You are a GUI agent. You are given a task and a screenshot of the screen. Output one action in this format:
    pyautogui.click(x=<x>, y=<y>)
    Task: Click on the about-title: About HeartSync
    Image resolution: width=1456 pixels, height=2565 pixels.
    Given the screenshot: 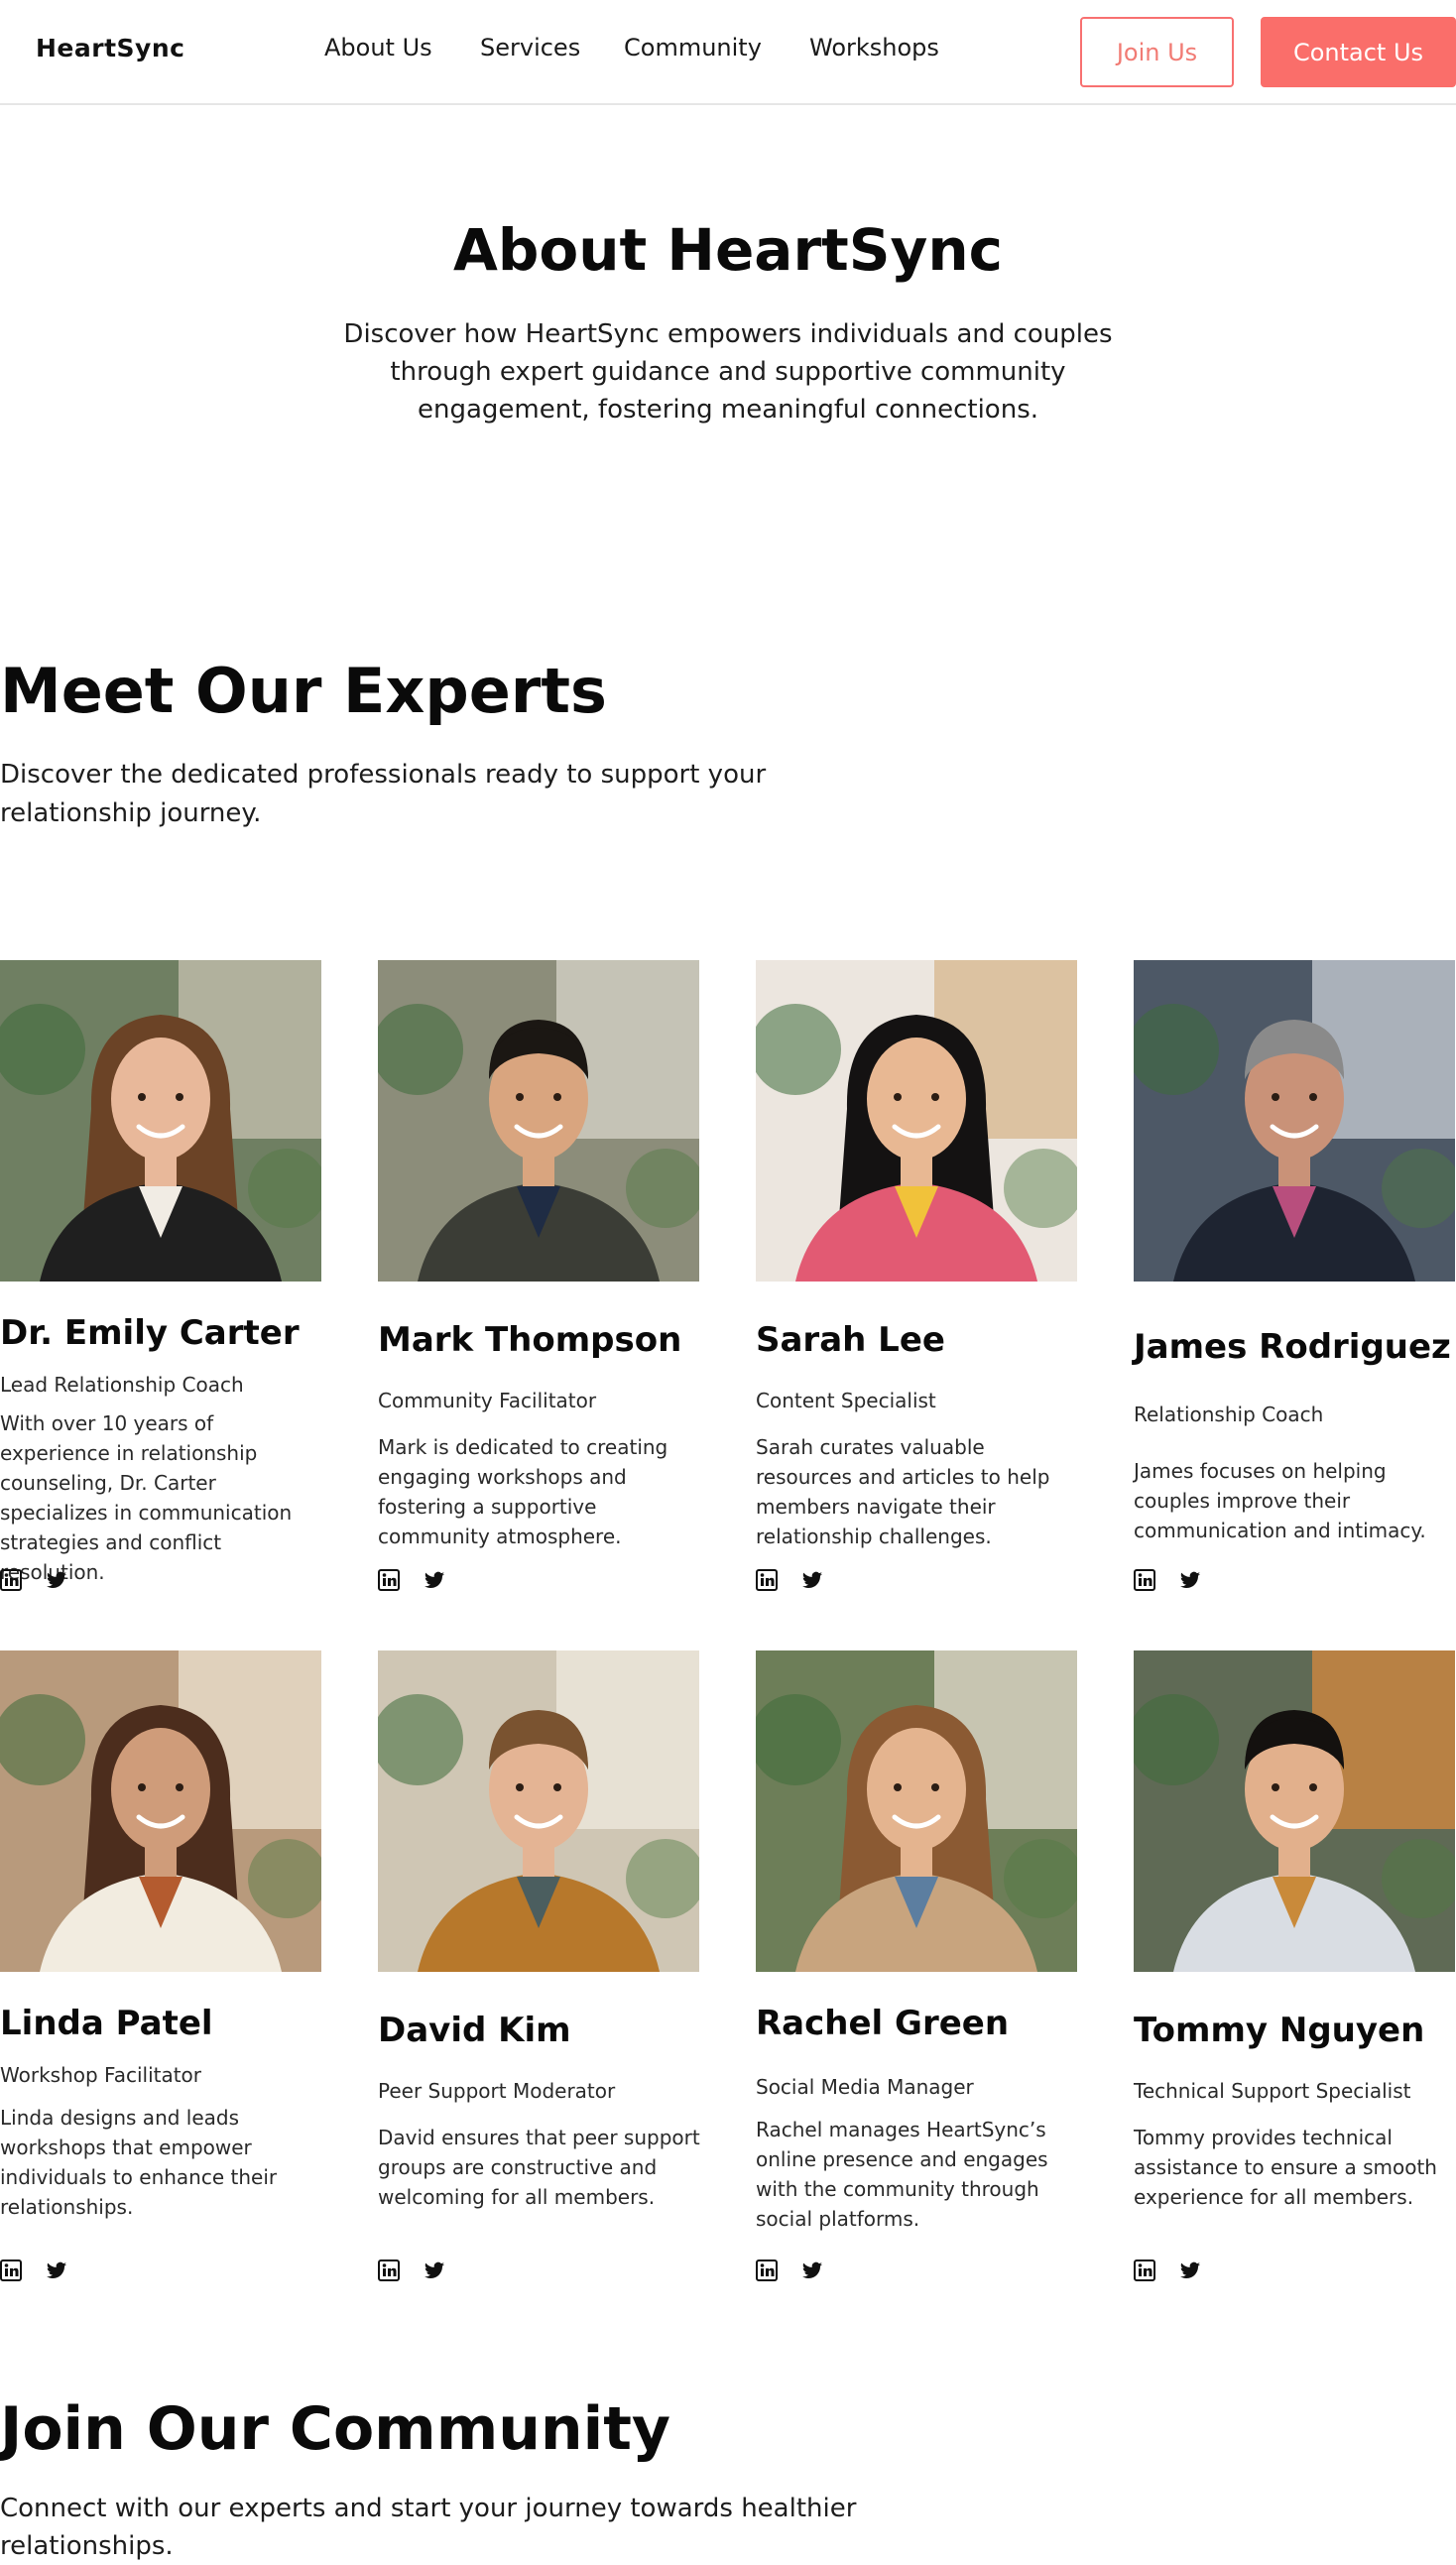 What is the action you would take?
    pyautogui.click(x=728, y=250)
    